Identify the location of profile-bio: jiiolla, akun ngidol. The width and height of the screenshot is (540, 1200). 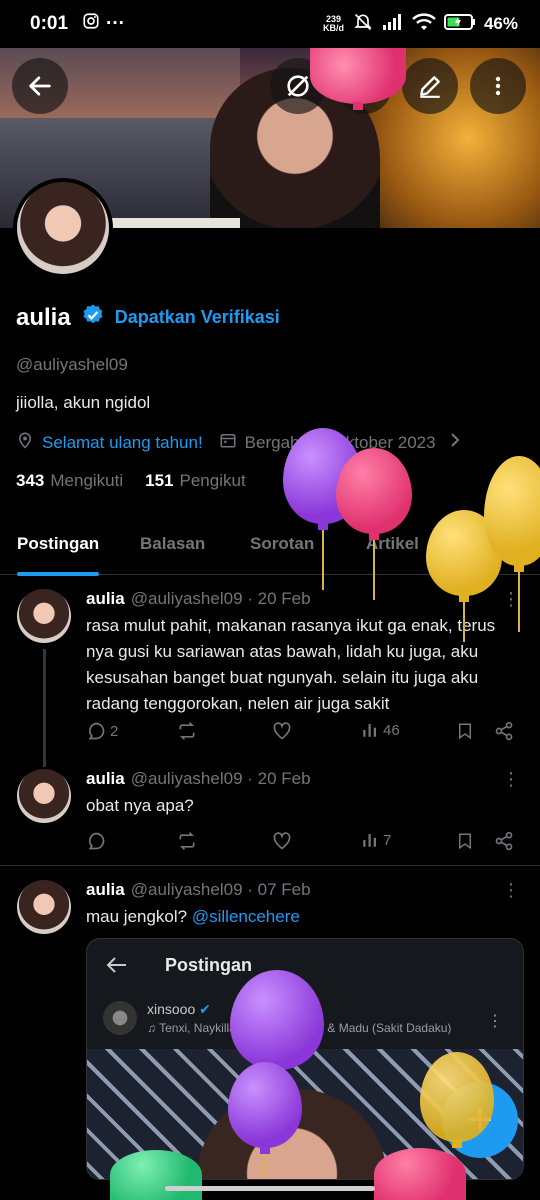
(83, 402).